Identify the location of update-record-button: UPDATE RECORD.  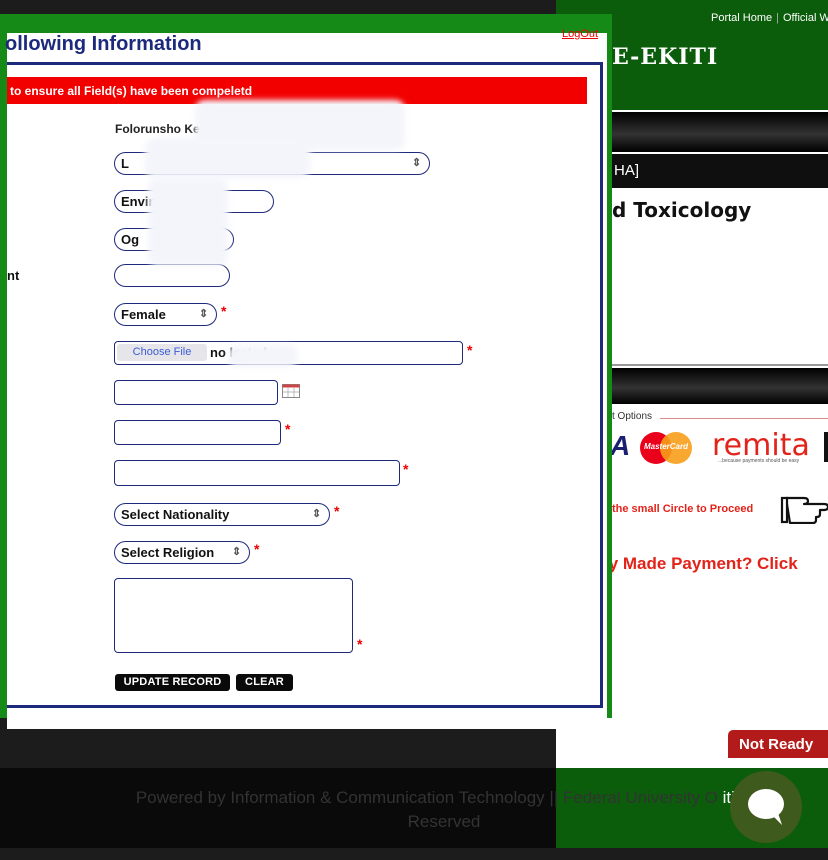
(172, 682).